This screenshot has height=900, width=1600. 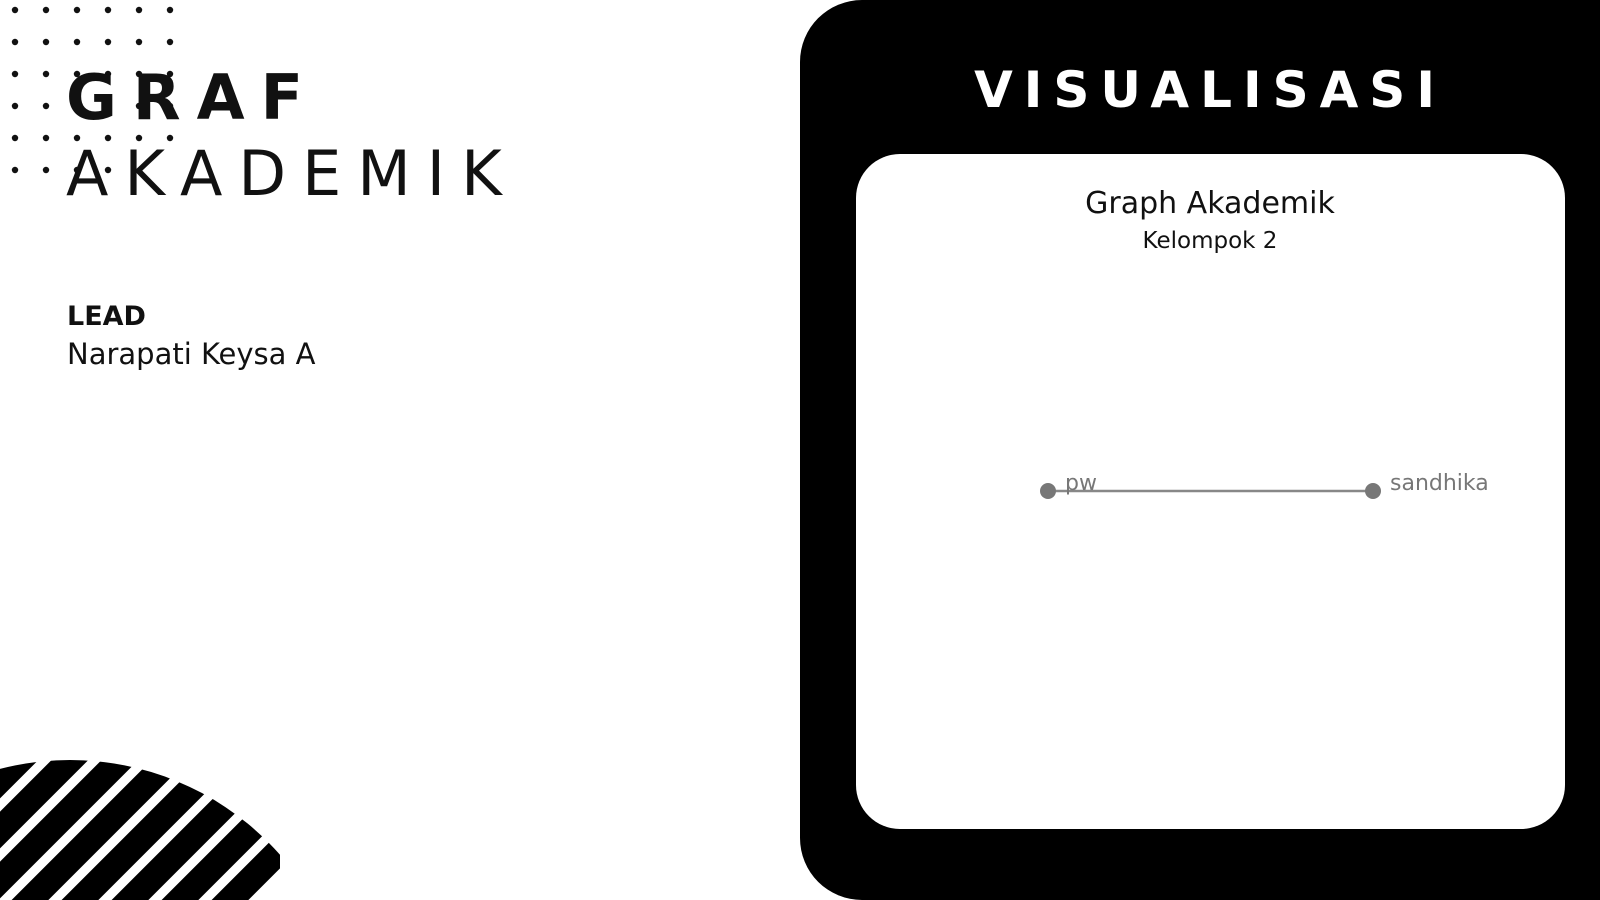 What do you see at coordinates (1264, 342) in the screenshot?
I see `graph-canvas: Graph Akademik Kelompok 2 pw sandhika` at bounding box center [1264, 342].